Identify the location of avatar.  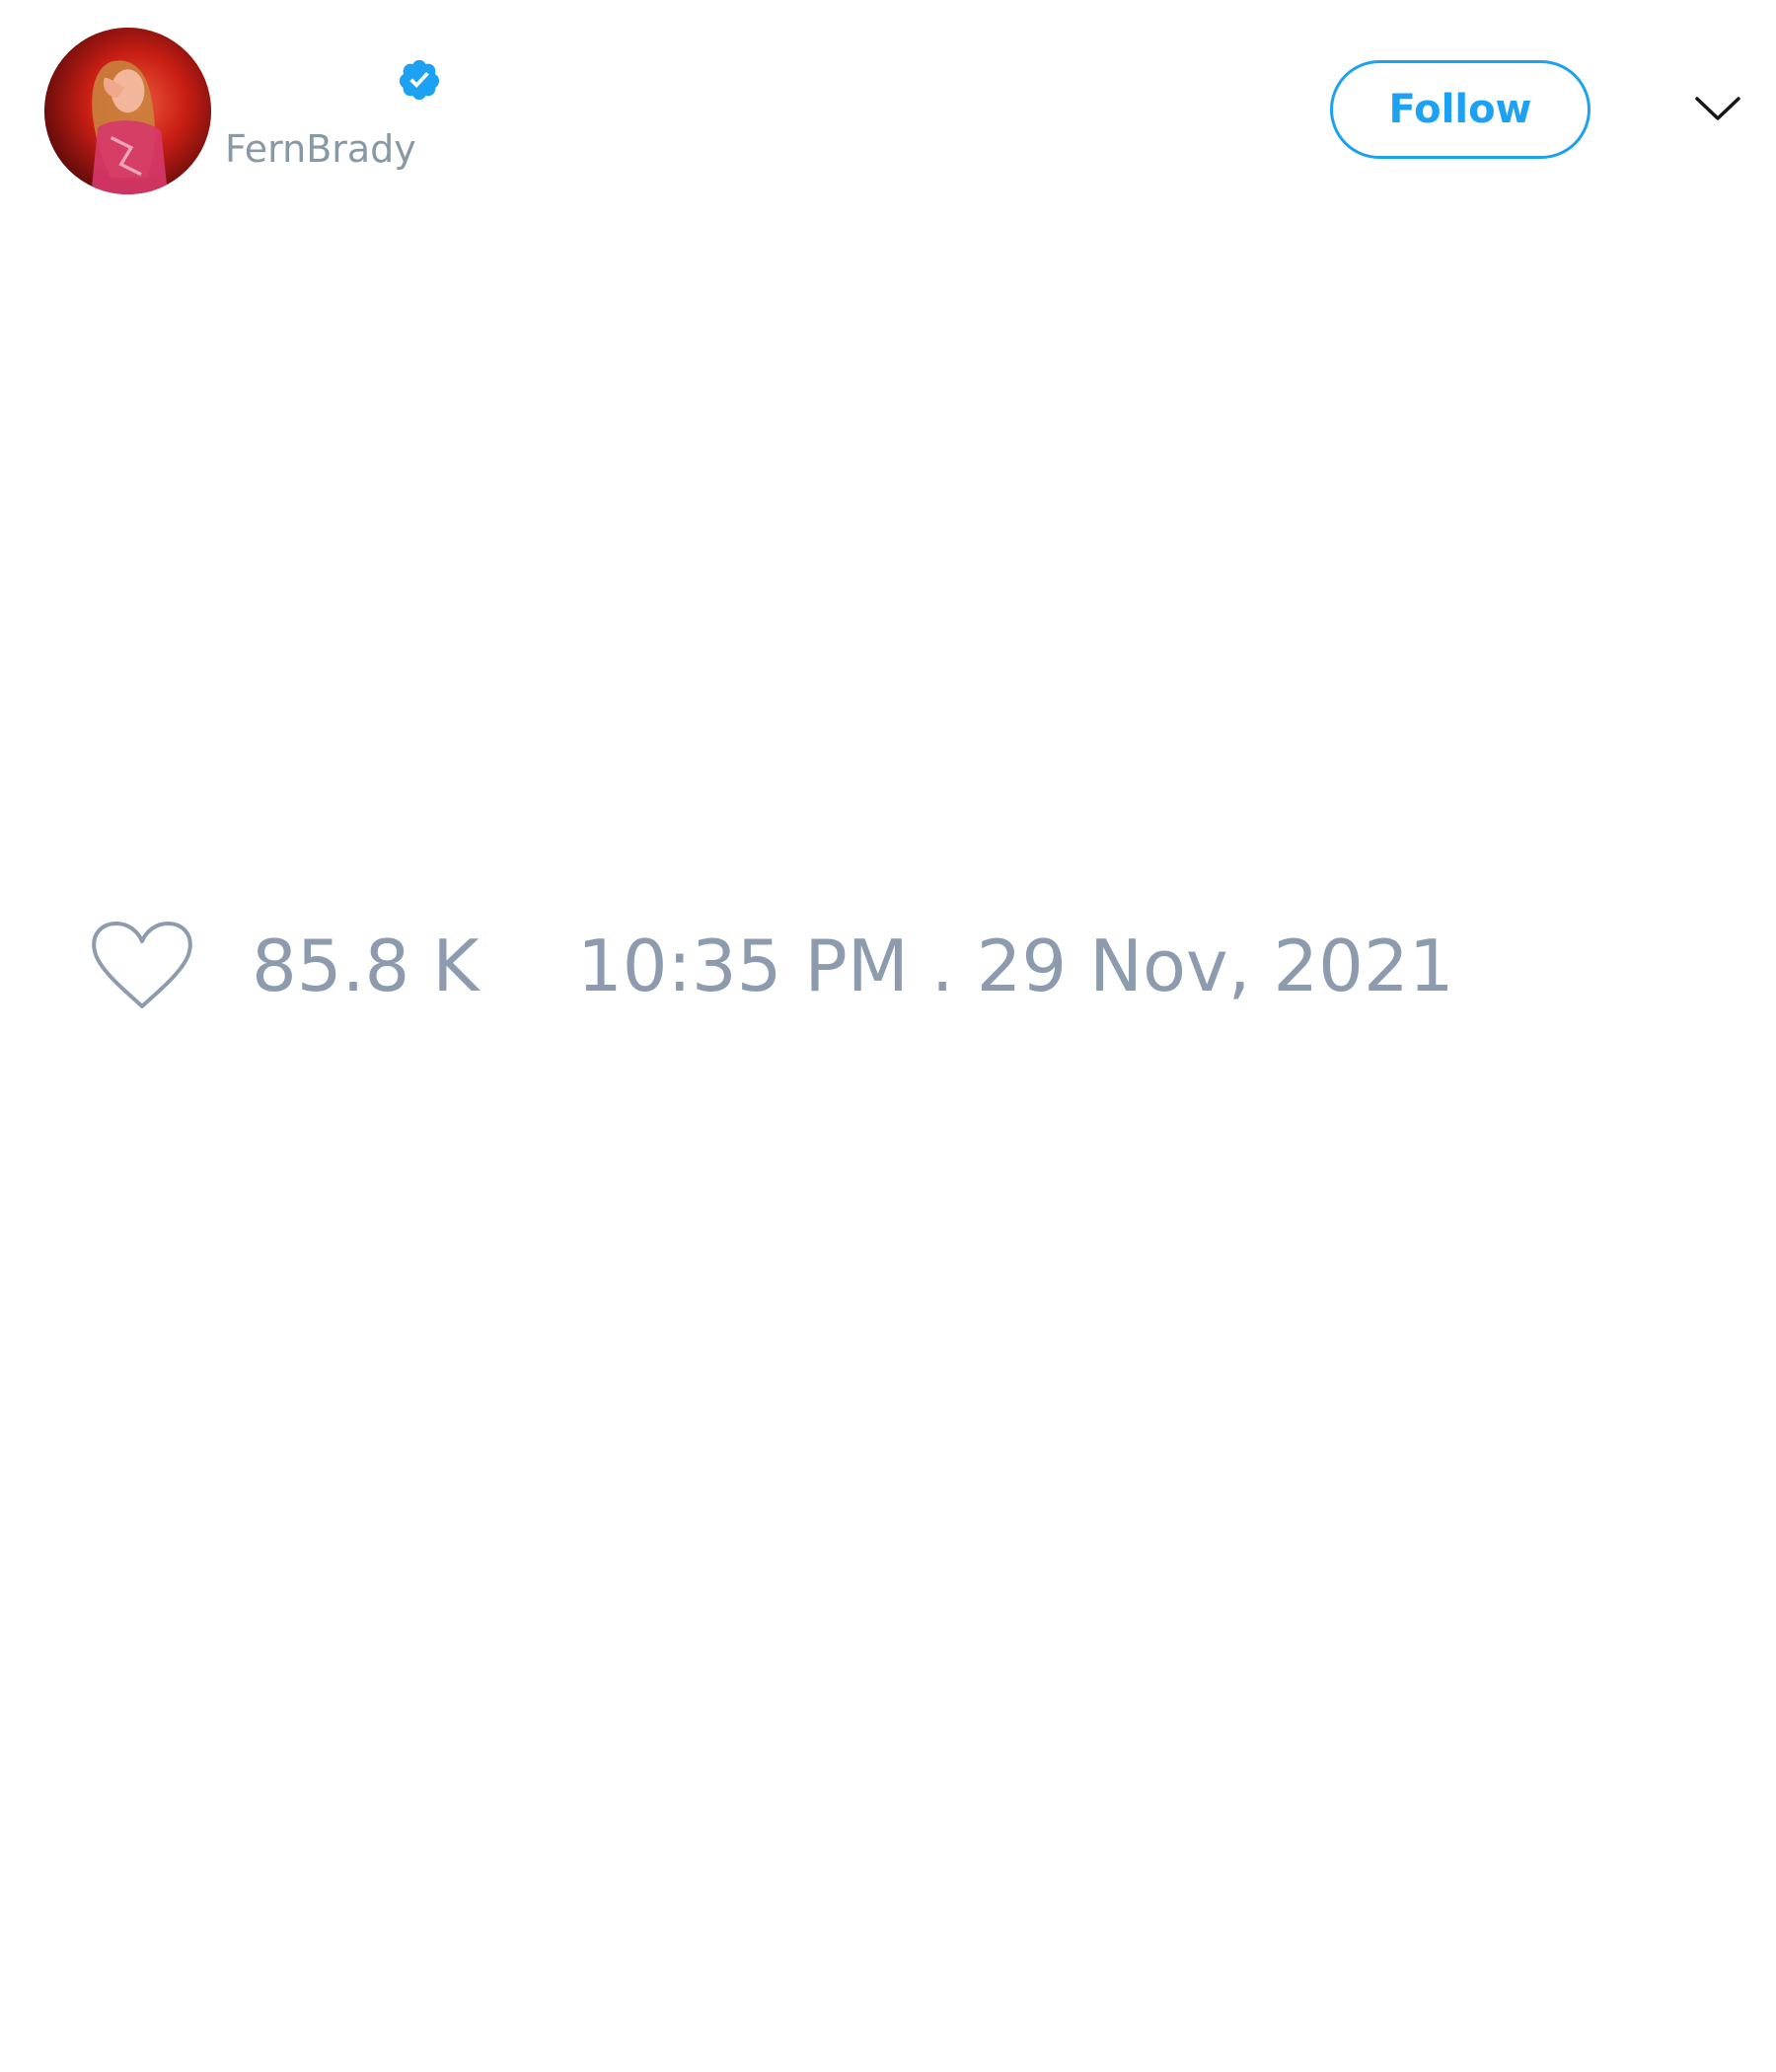
(128, 111).